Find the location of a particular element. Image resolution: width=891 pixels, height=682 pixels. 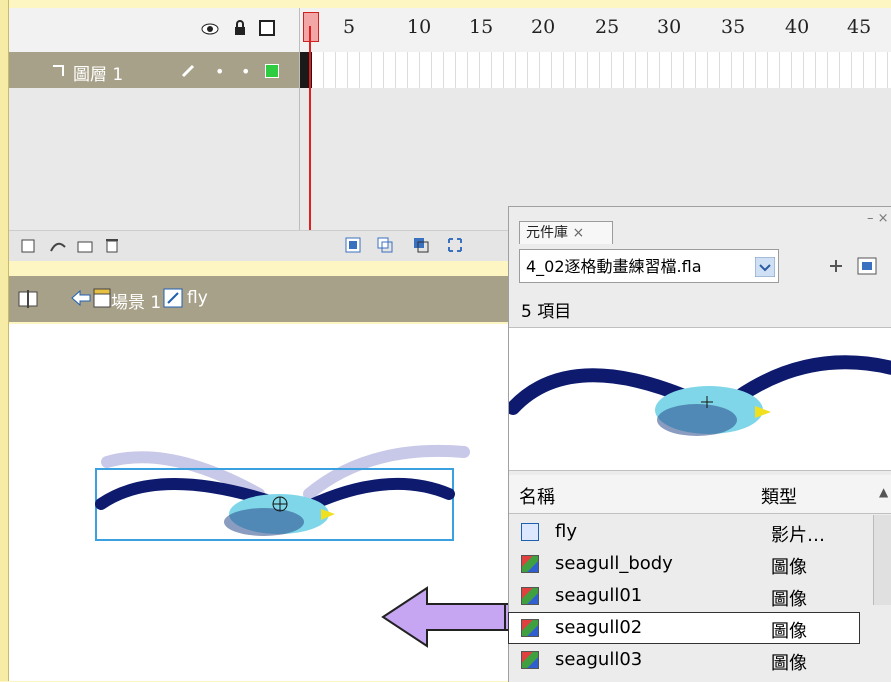

frame-number: 40 is located at coordinates (797, 27).